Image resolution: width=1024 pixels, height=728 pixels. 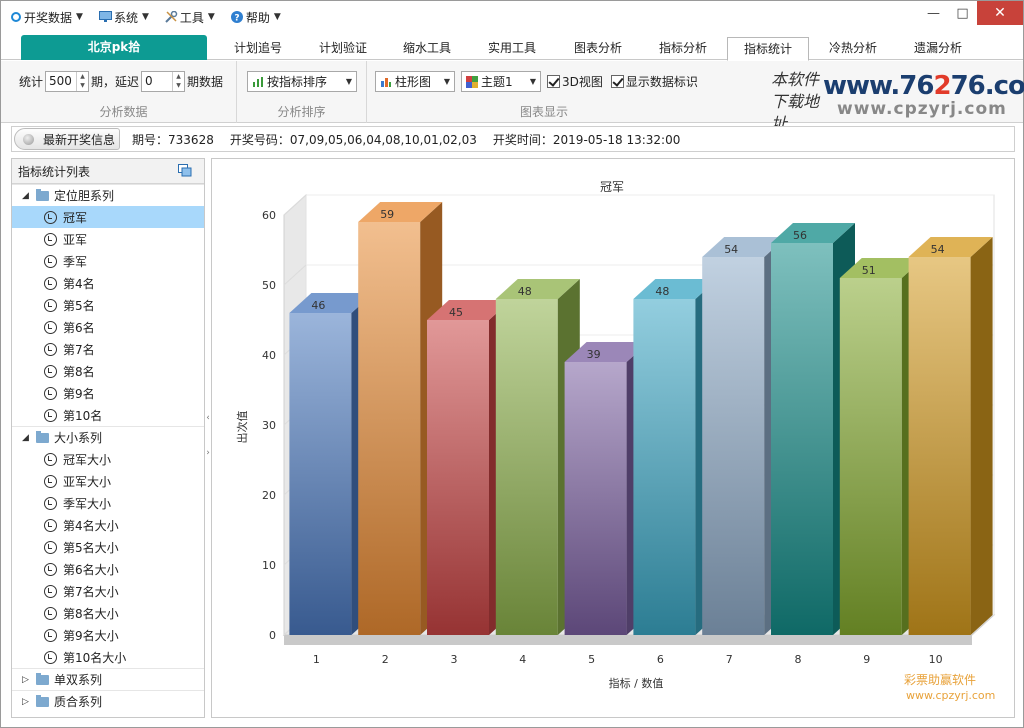 What do you see at coordinates (456, 312) in the screenshot?
I see `data-label: 45` at bounding box center [456, 312].